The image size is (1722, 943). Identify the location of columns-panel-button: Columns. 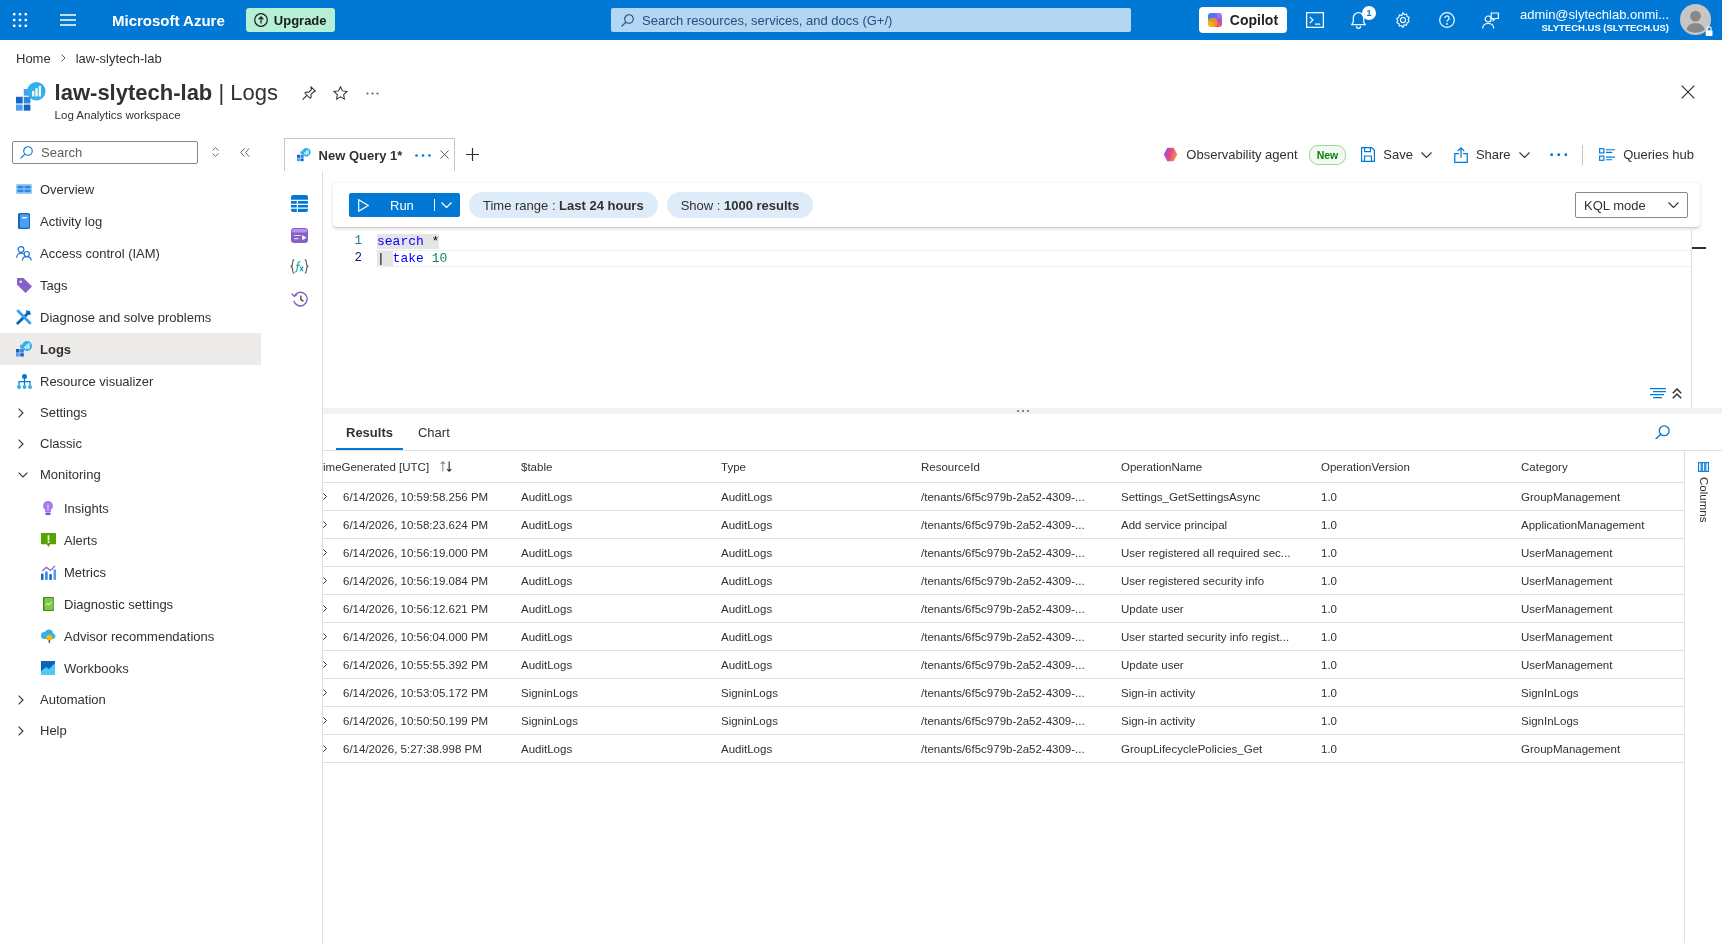
(1703, 487).